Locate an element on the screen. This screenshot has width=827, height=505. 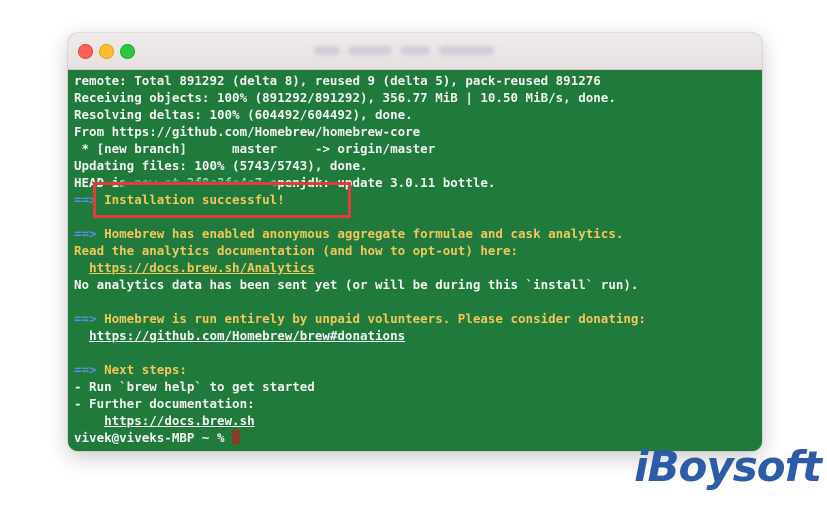
terminal-line: - Run `brew help` to get started is located at coordinates (418, 386).